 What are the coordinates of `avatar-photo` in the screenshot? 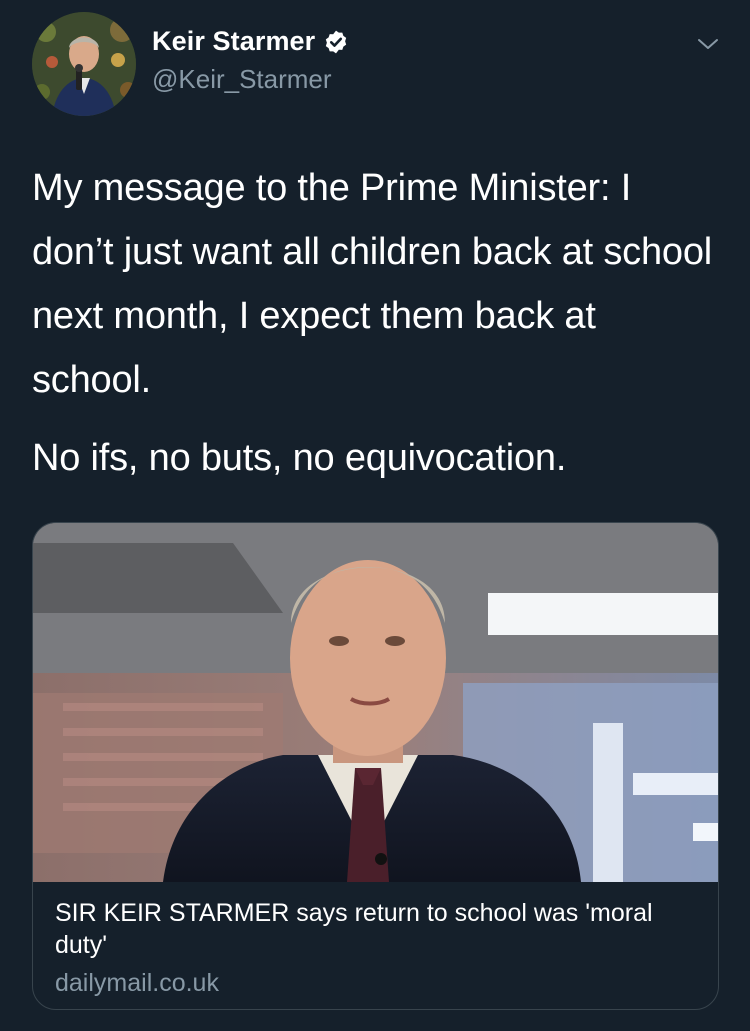 It's located at (84, 64).